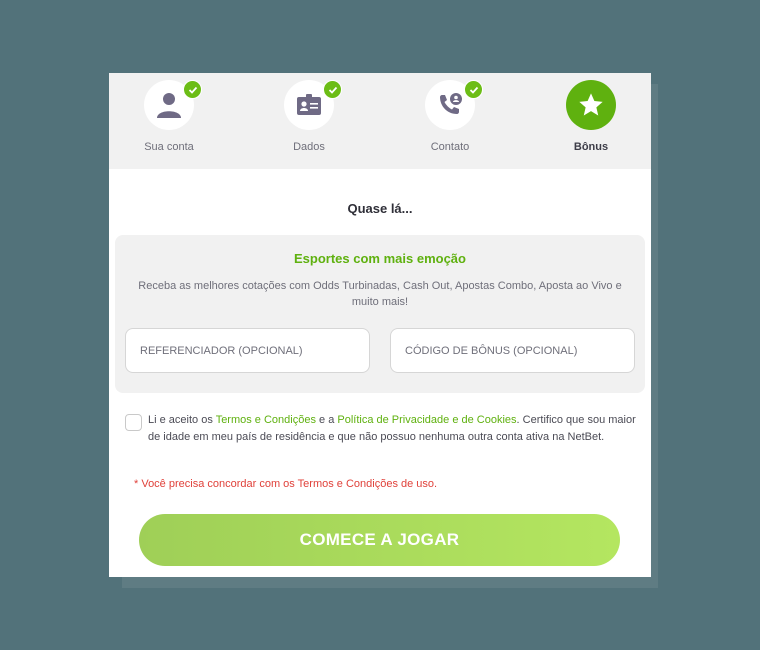 The height and width of the screenshot is (650, 760). Describe the element at coordinates (451, 103) in the screenshot. I see `phone-contact-icon` at that location.